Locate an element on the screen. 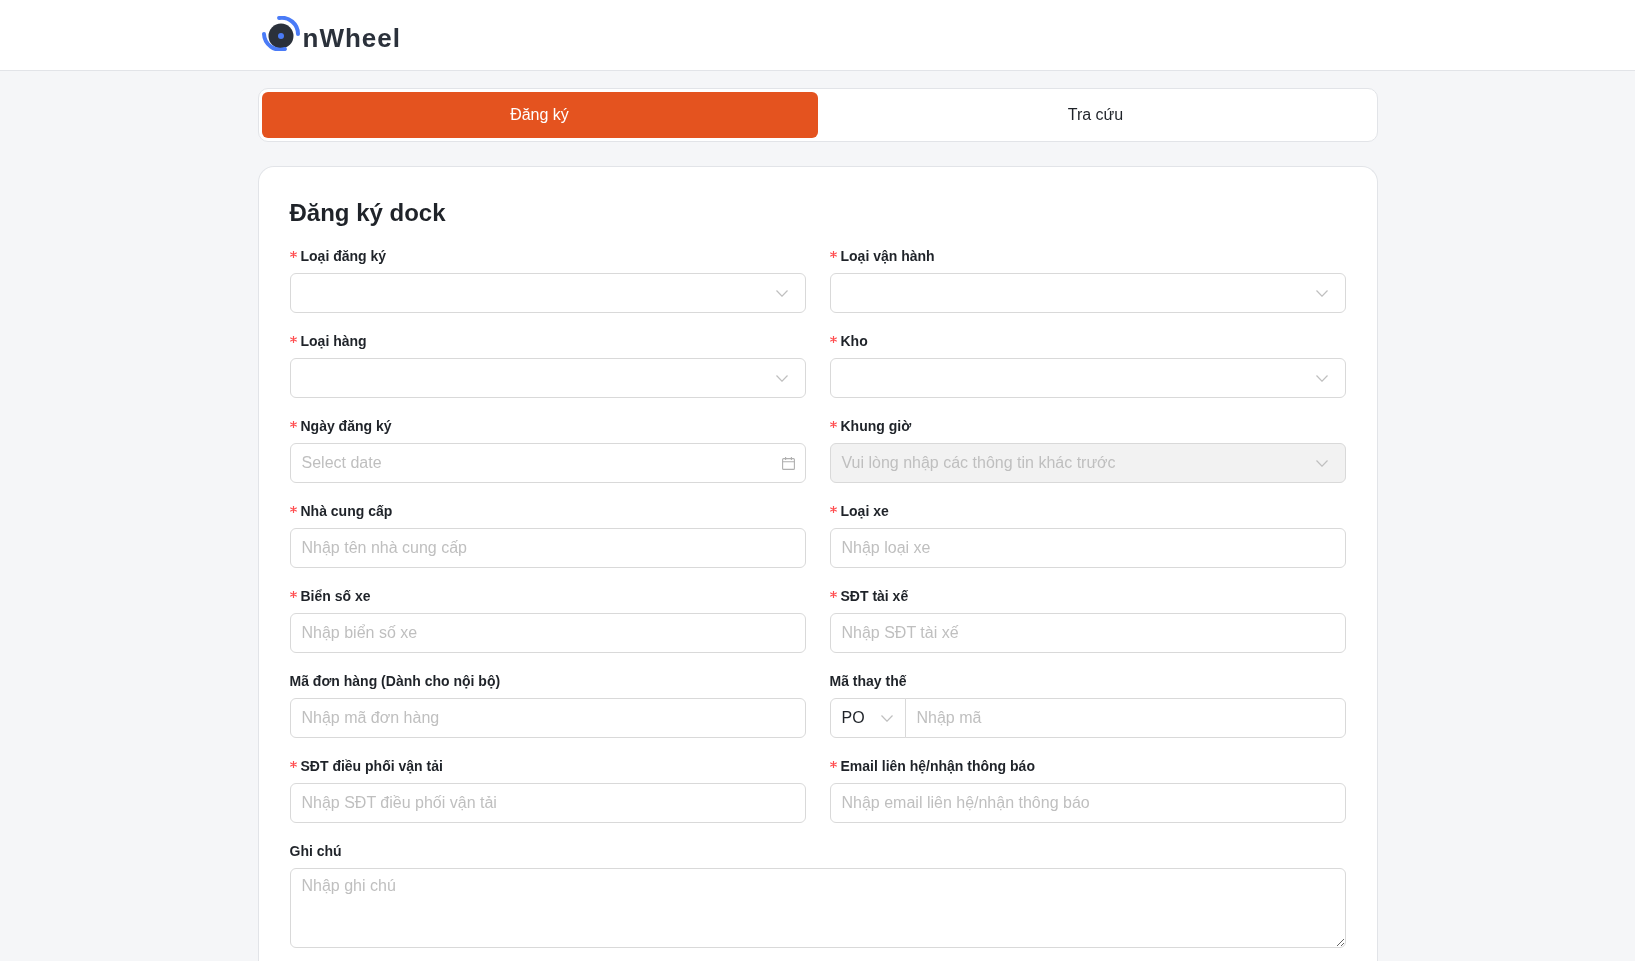 The height and width of the screenshot is (961, 1635). field-label: Email liên hệ/nhận thông báo is located at coordinates (937, 766).